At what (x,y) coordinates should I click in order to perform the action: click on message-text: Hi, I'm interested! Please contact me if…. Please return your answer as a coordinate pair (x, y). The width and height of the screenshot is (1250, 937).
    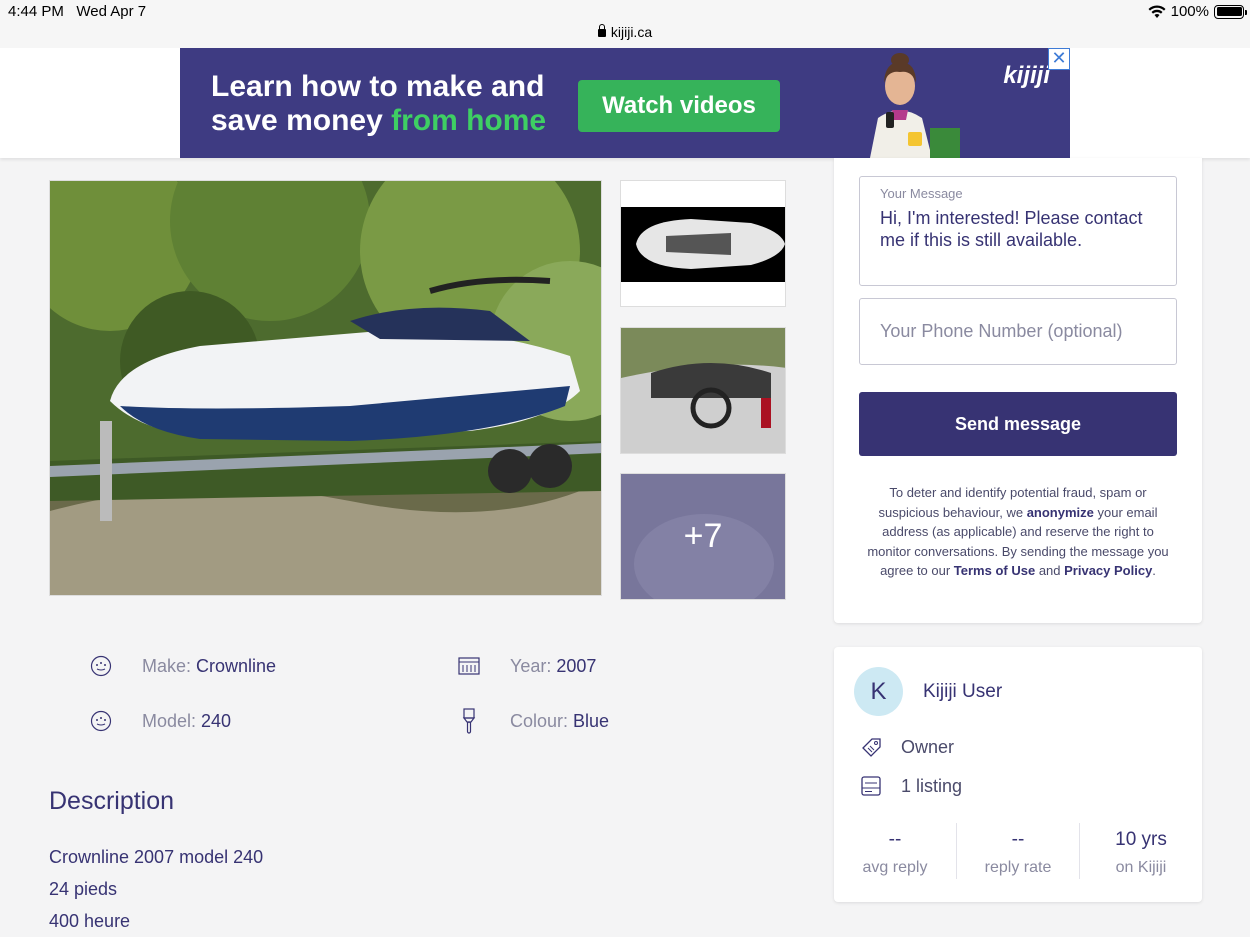
    Looking at the image, I should click on (1015, 229).